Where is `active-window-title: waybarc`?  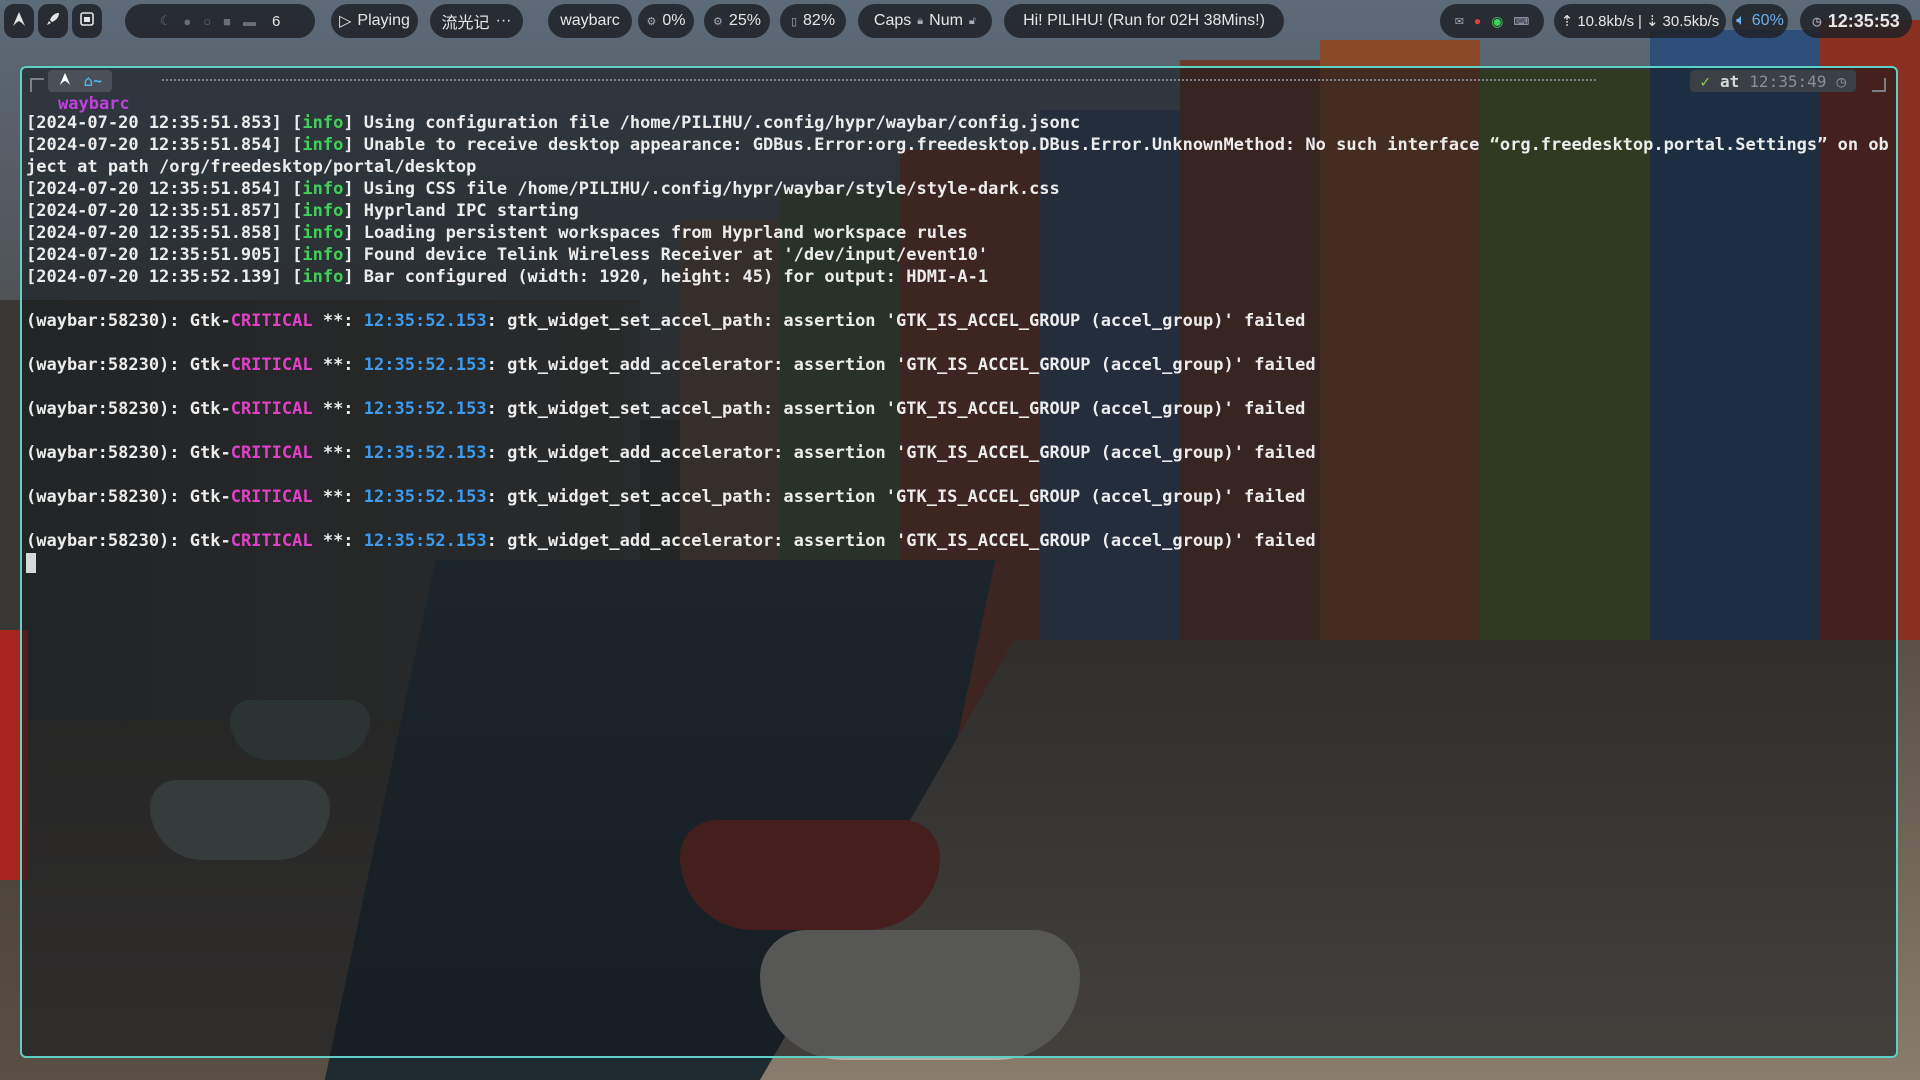
active-window-title: waybarc is located at coordinates (590, 21).